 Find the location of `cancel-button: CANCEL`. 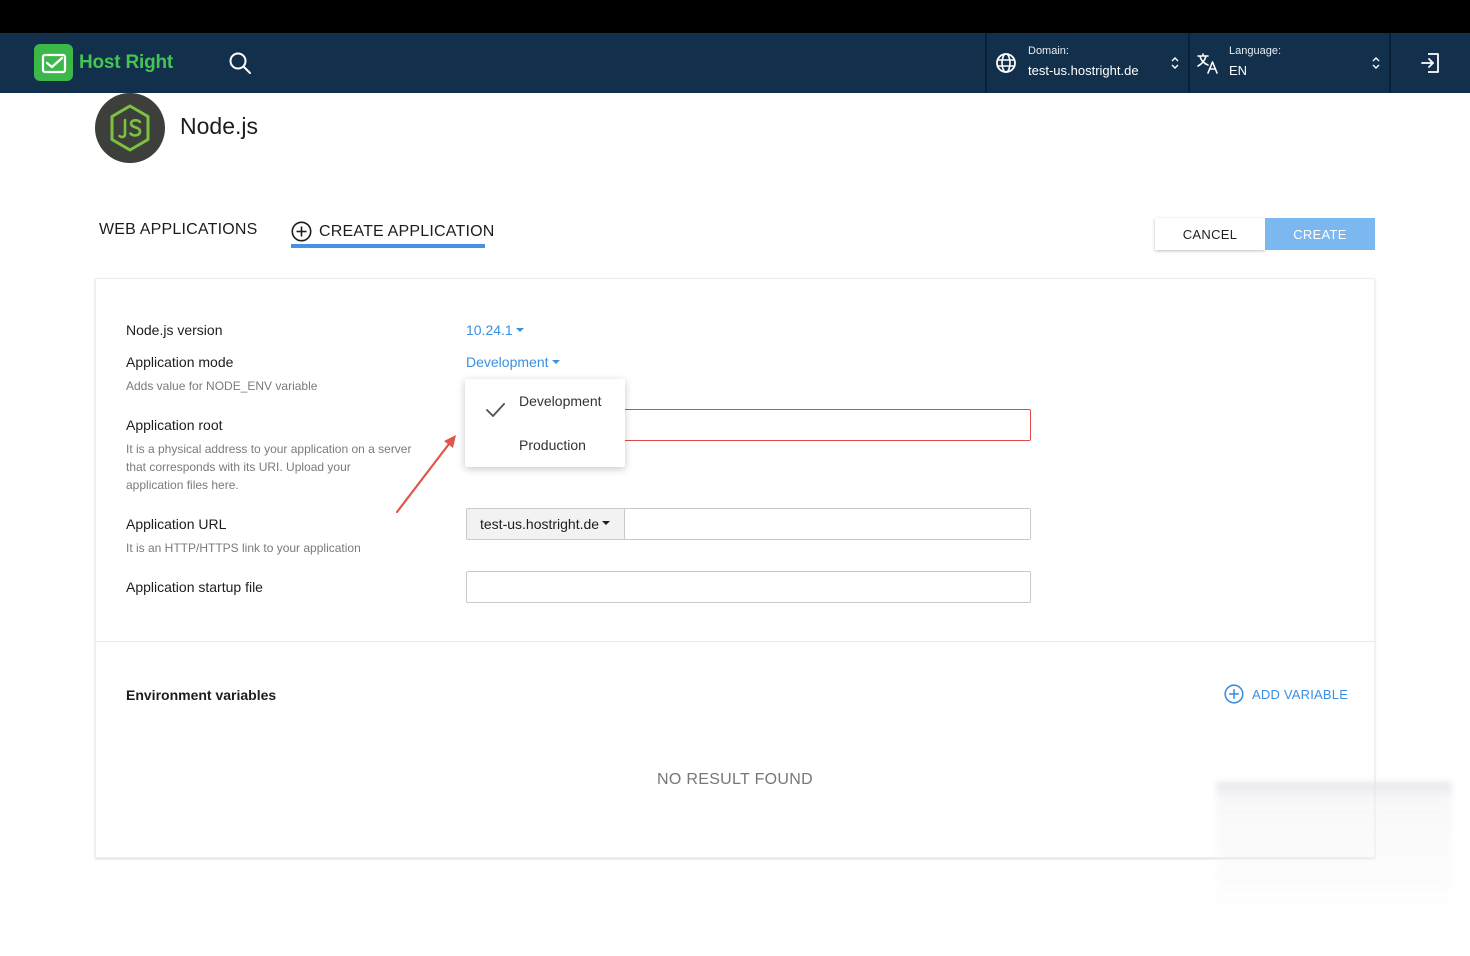

cancel-button: CANCEL is located at coordinates (1210, 234).